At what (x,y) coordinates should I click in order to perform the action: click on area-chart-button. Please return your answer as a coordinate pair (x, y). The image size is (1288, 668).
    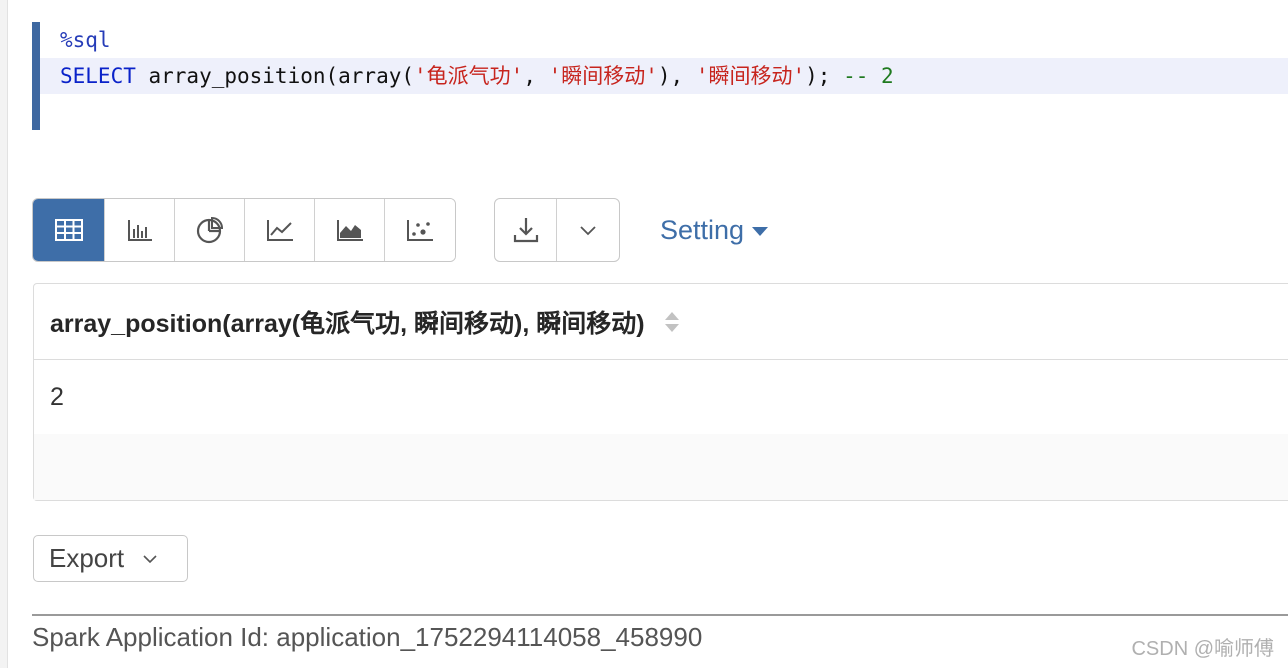
    Looking at the image, I should click on (350, 230).